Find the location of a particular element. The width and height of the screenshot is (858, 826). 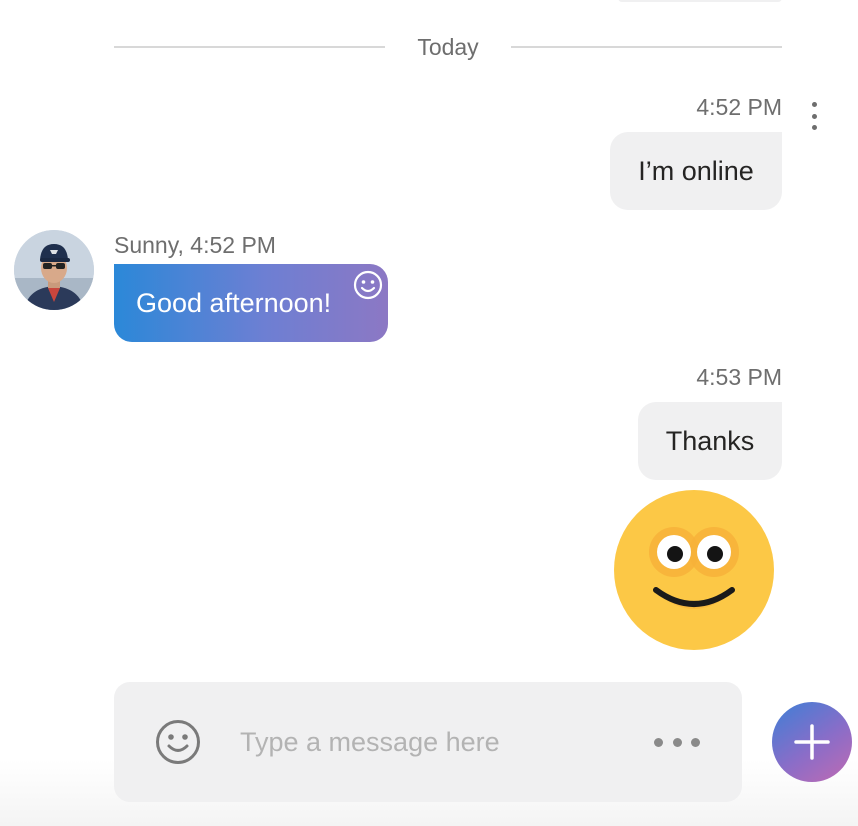

outgoing-message-bubble: Thanks is located at coordinates (710, 441).